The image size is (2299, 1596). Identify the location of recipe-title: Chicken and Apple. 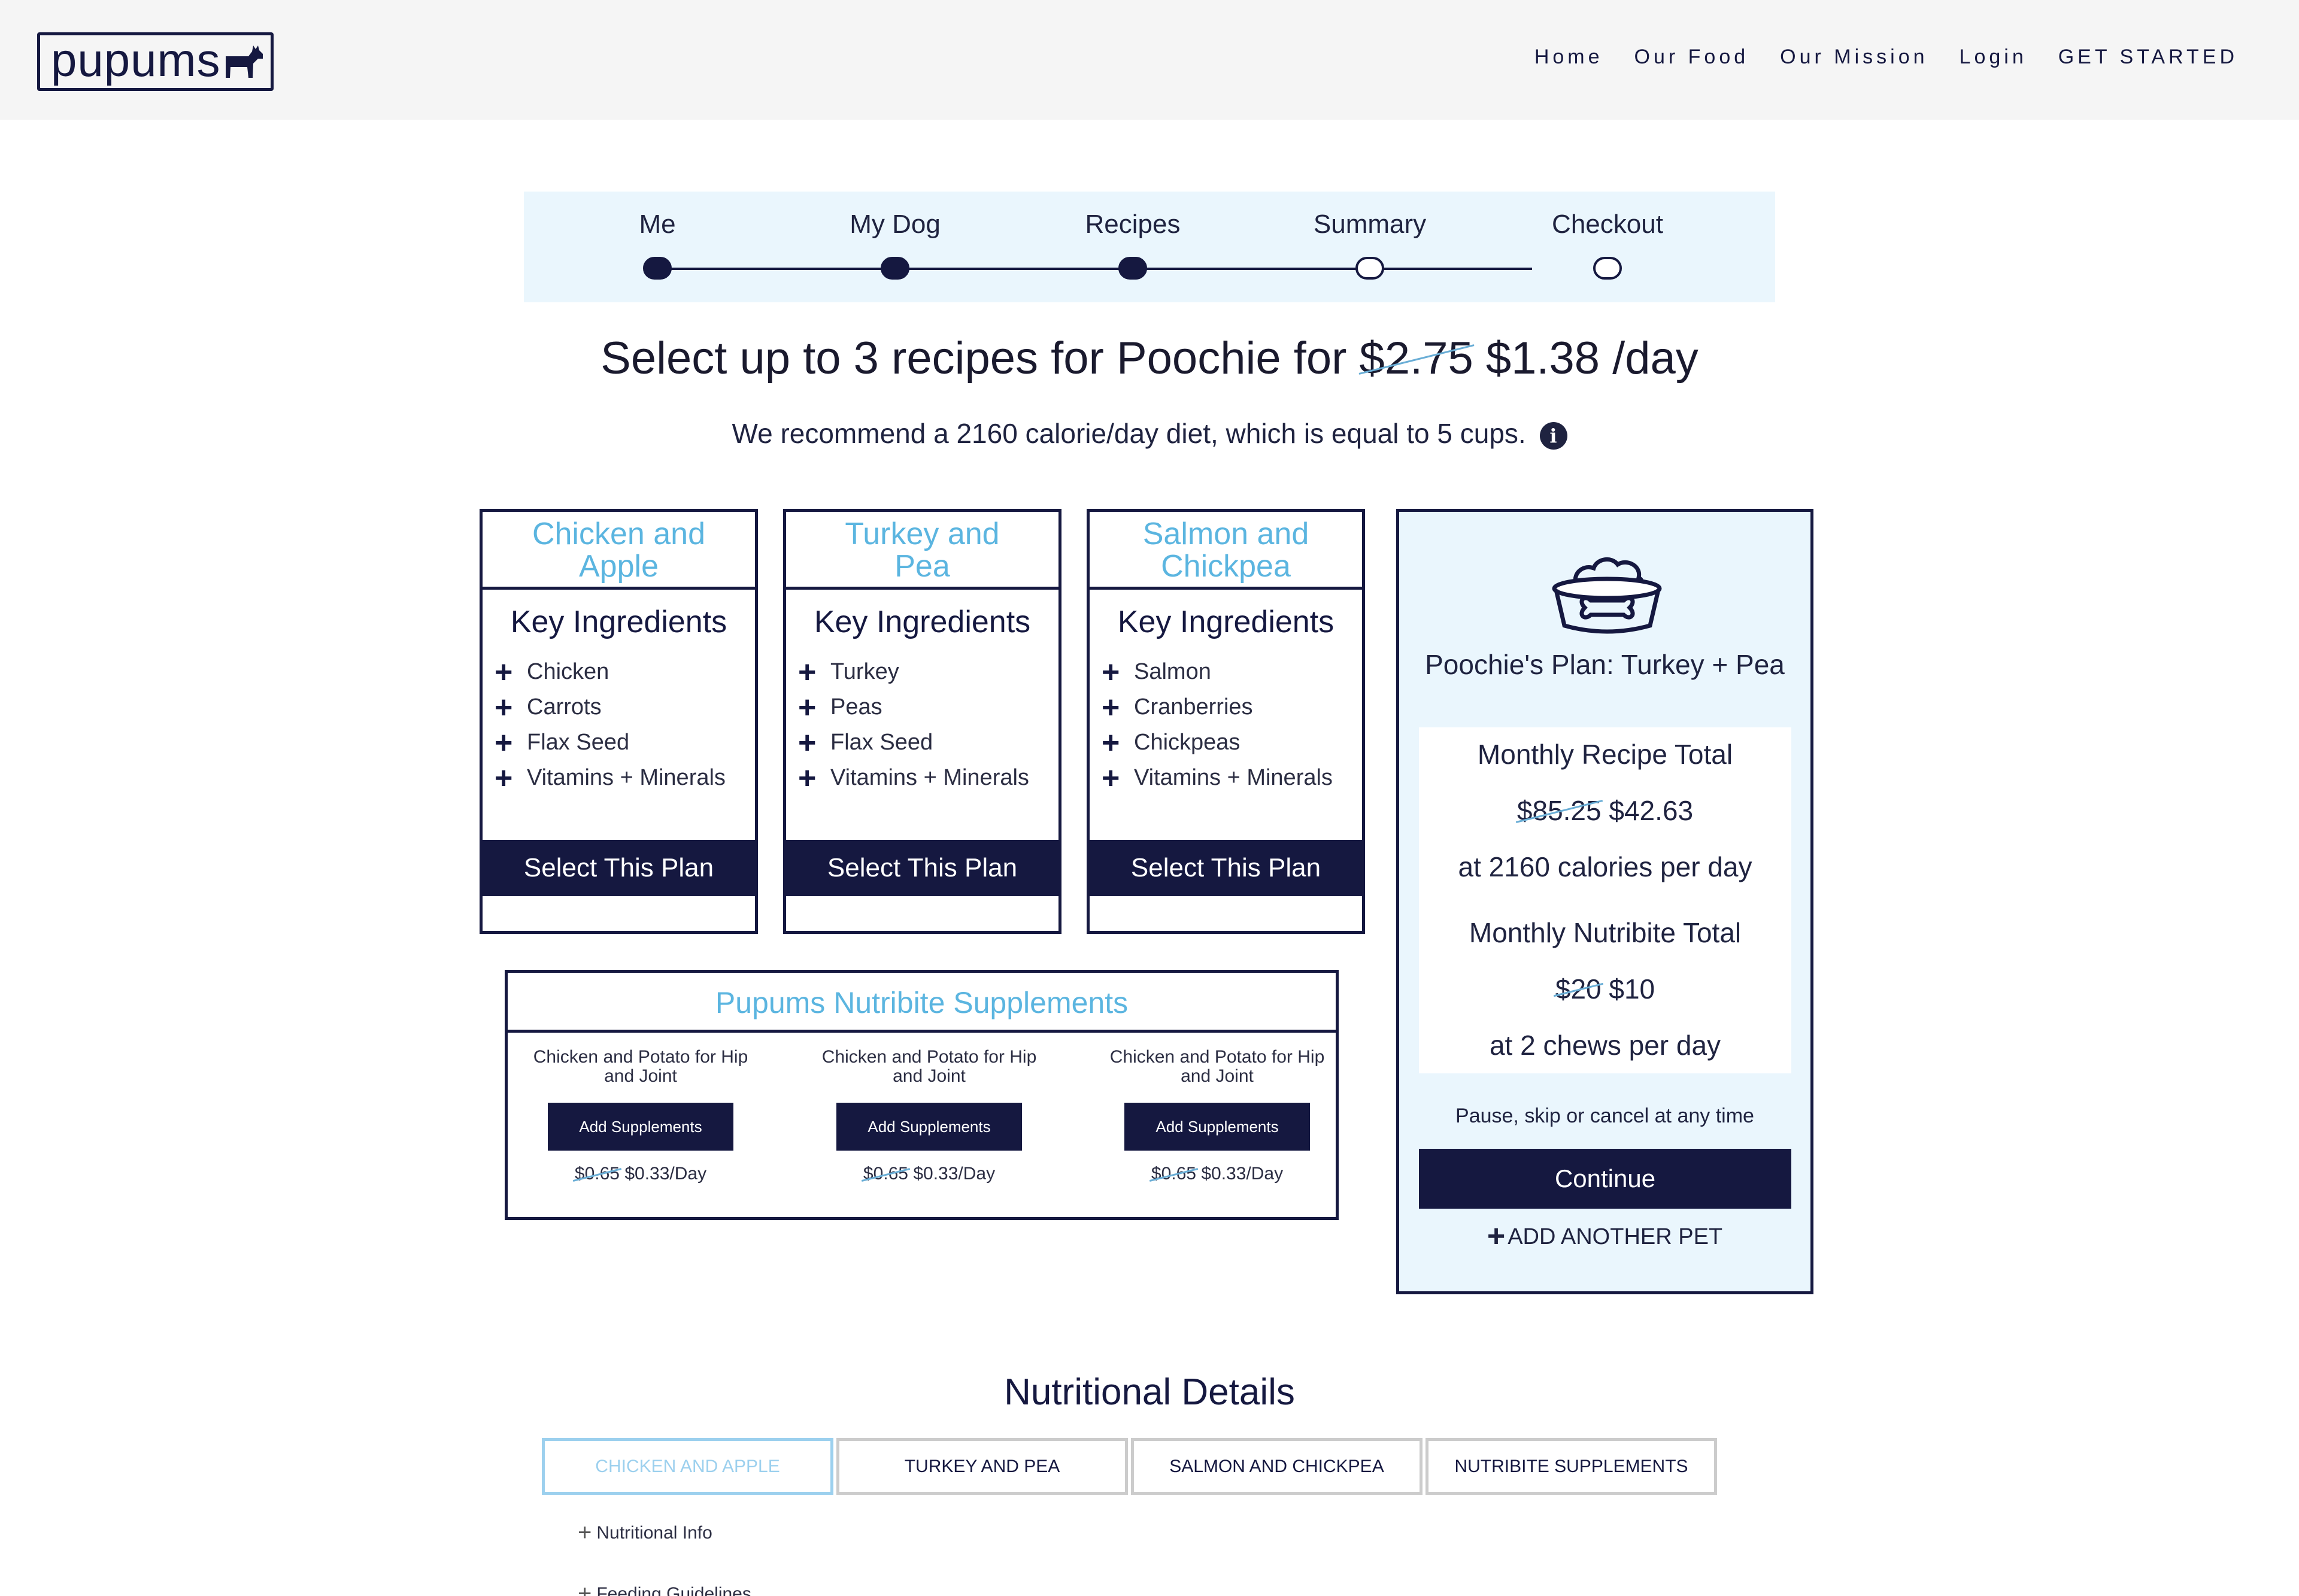
(619, 551).